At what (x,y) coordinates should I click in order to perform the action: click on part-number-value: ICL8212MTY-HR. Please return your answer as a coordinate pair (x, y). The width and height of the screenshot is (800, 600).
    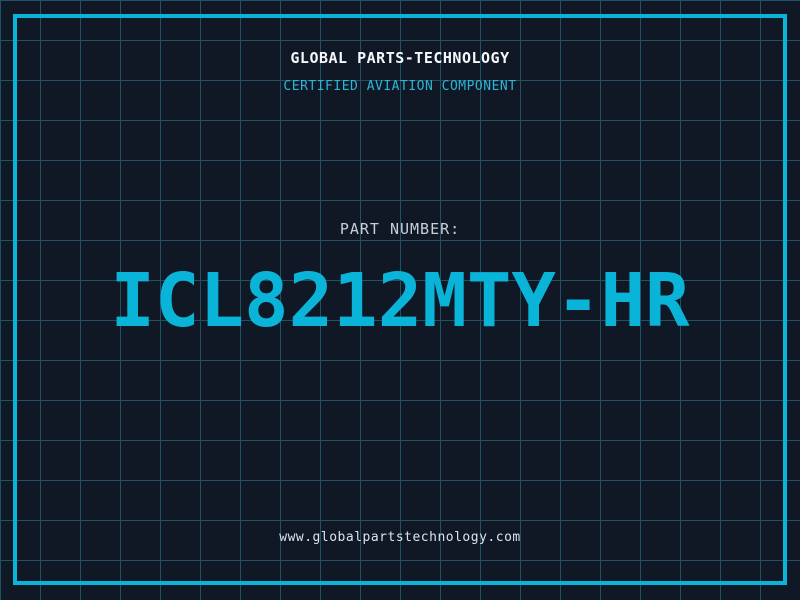
    Looking at the image, I should click on (400, 301).